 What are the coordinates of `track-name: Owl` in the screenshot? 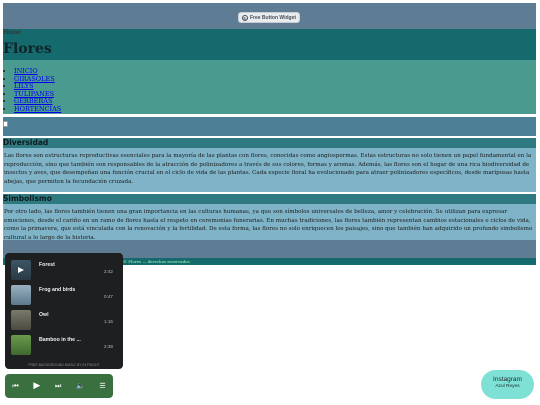 It's located at (44, 315).